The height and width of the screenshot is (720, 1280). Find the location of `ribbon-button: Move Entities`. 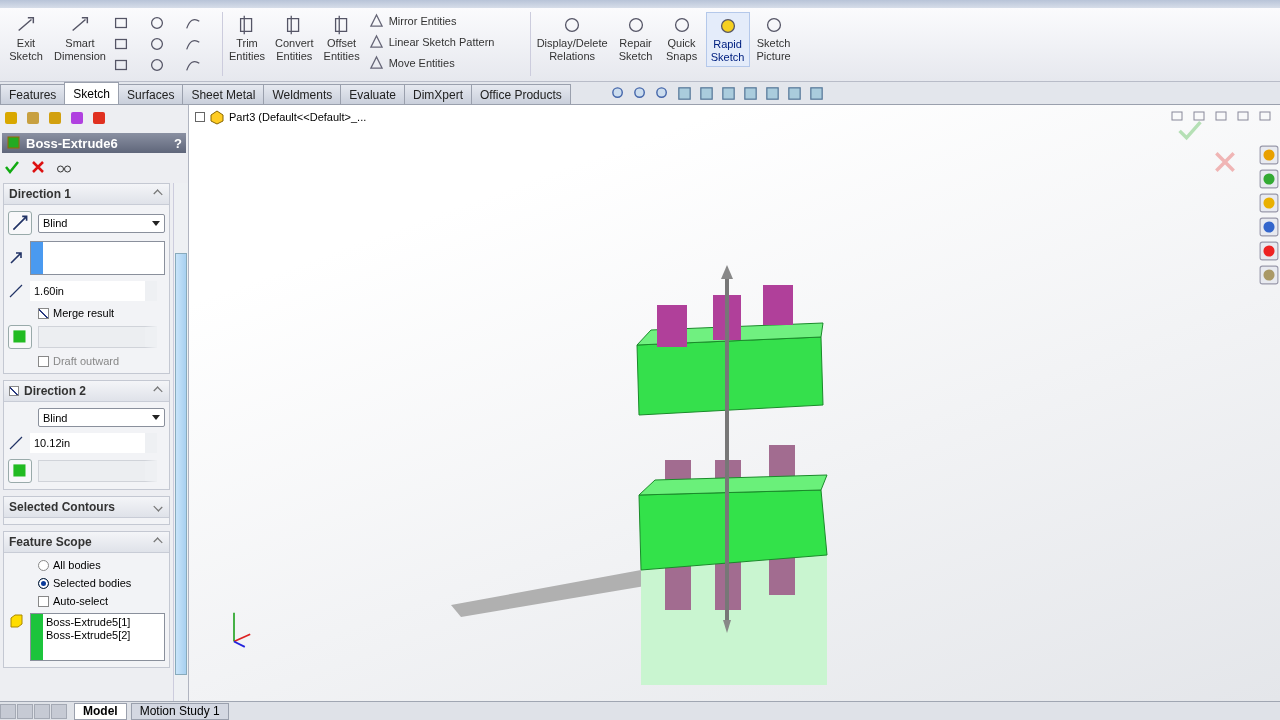

ribbon-button: Move Entities is located at coordinates (447, 62).